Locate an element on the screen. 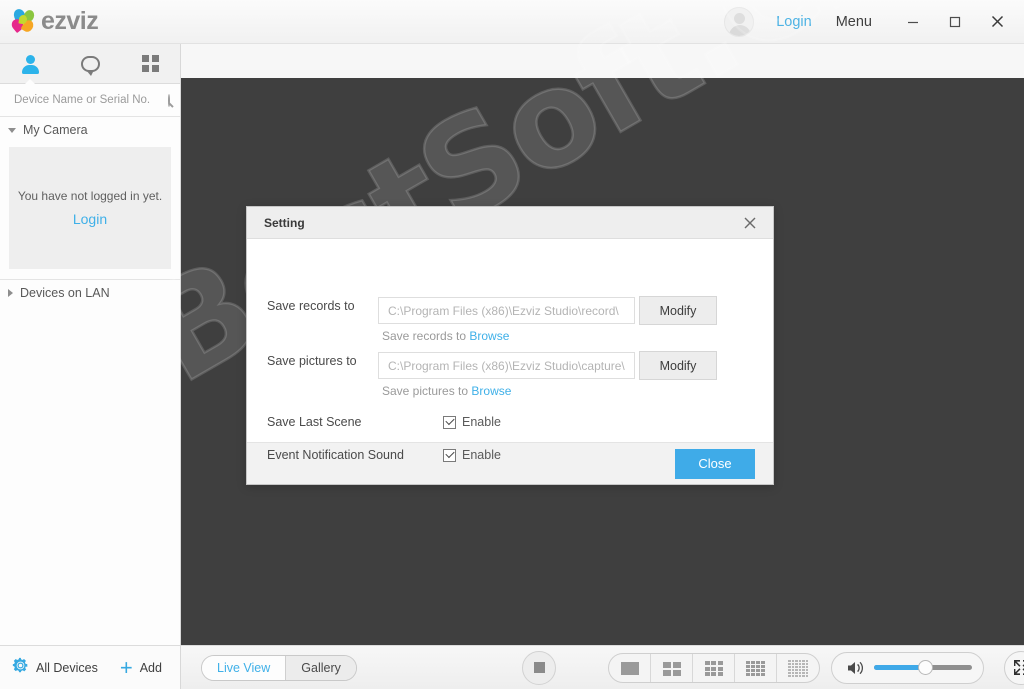 The image size is (1024, 689). sidebar-group-devices-on-lan: Devices on LAN is located at coordinates (90, 293).